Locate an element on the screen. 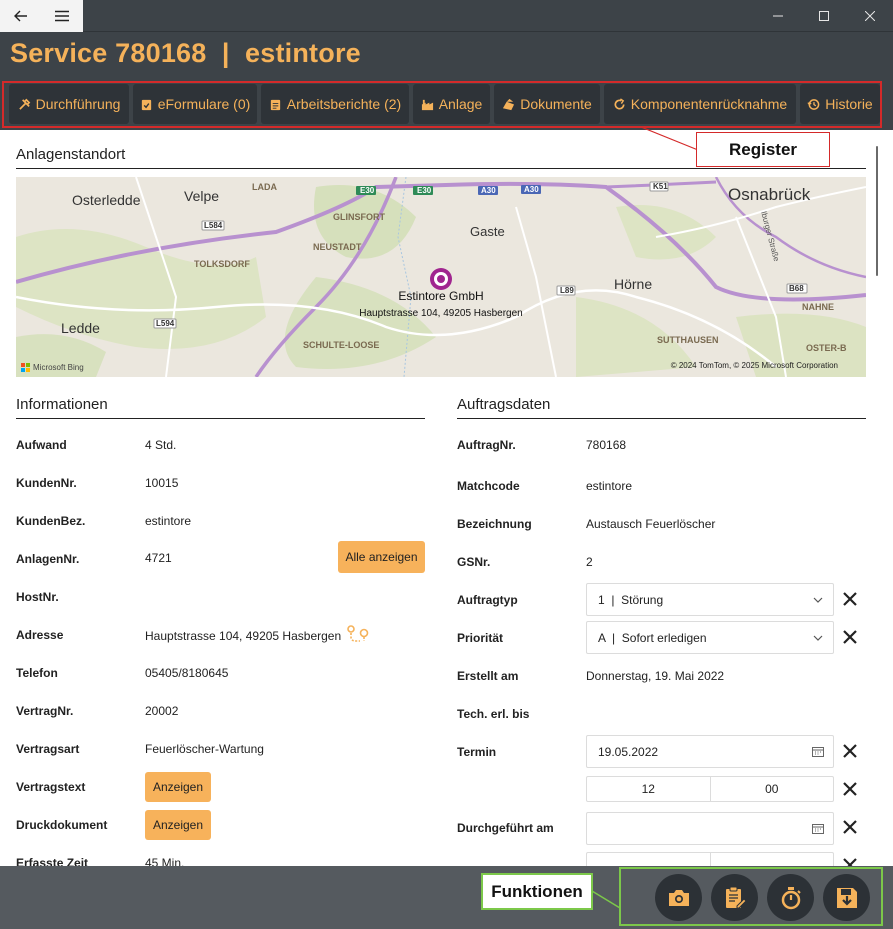  order-label: GSNr. is located at coordinates (474, 562).